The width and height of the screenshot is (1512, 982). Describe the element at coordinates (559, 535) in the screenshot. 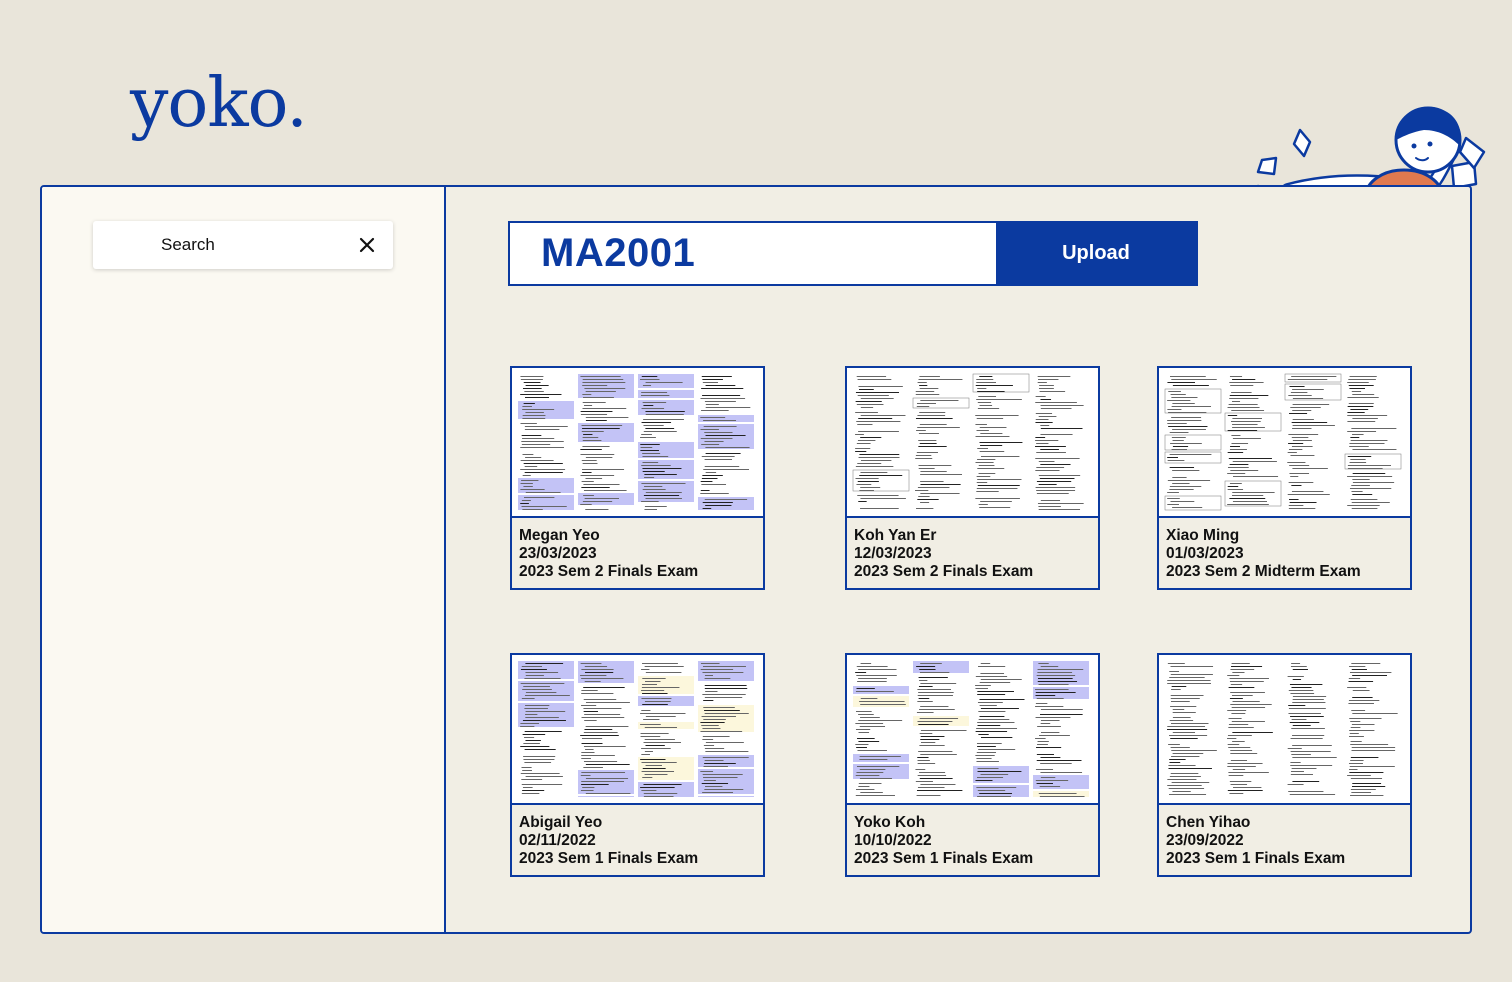

I see `card-author: Megan Yeo` at that location.